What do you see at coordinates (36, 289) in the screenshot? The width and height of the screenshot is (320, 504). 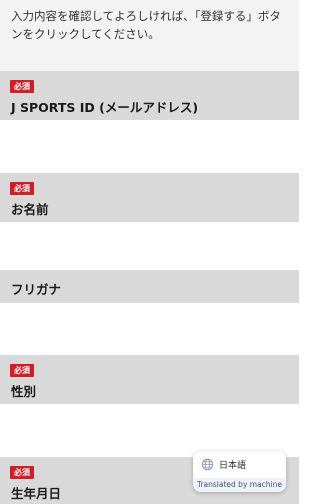 I see `field-label-furigana: フリガナ` at bounding box center [36, 289].